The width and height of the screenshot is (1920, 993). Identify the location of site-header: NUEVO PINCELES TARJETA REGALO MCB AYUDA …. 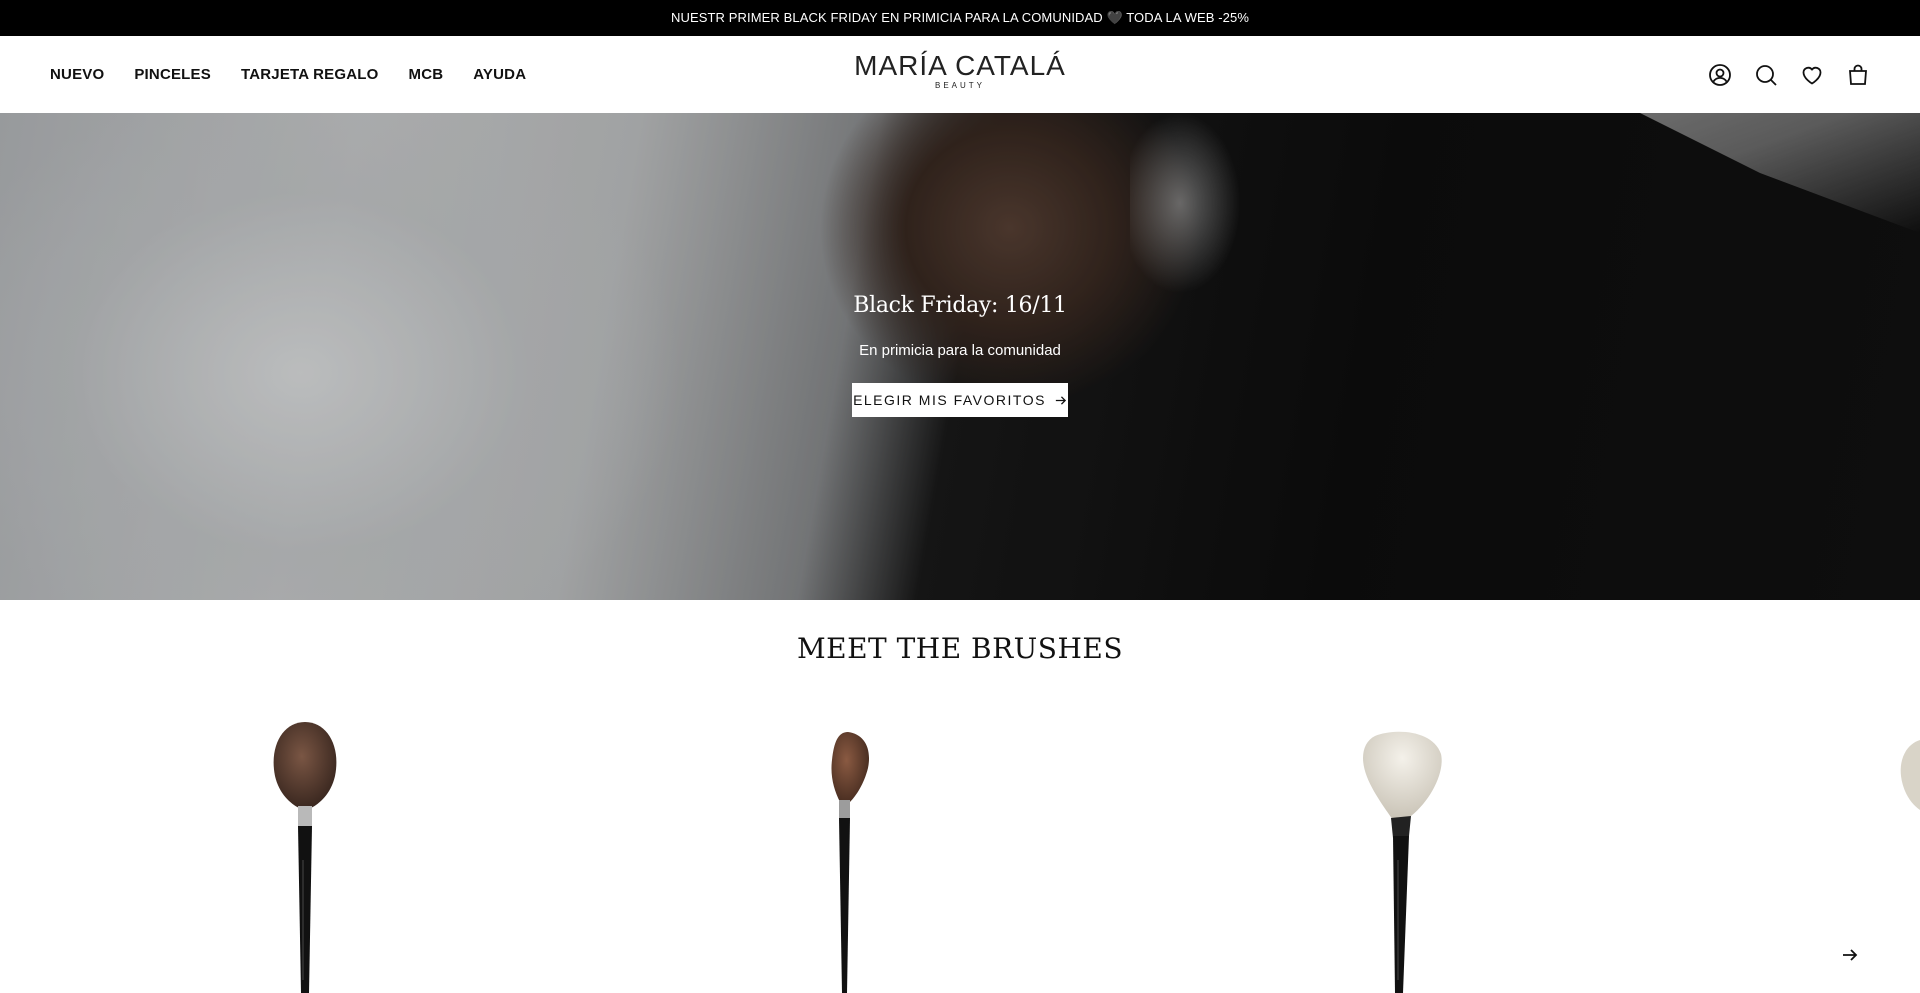
(960, 74).